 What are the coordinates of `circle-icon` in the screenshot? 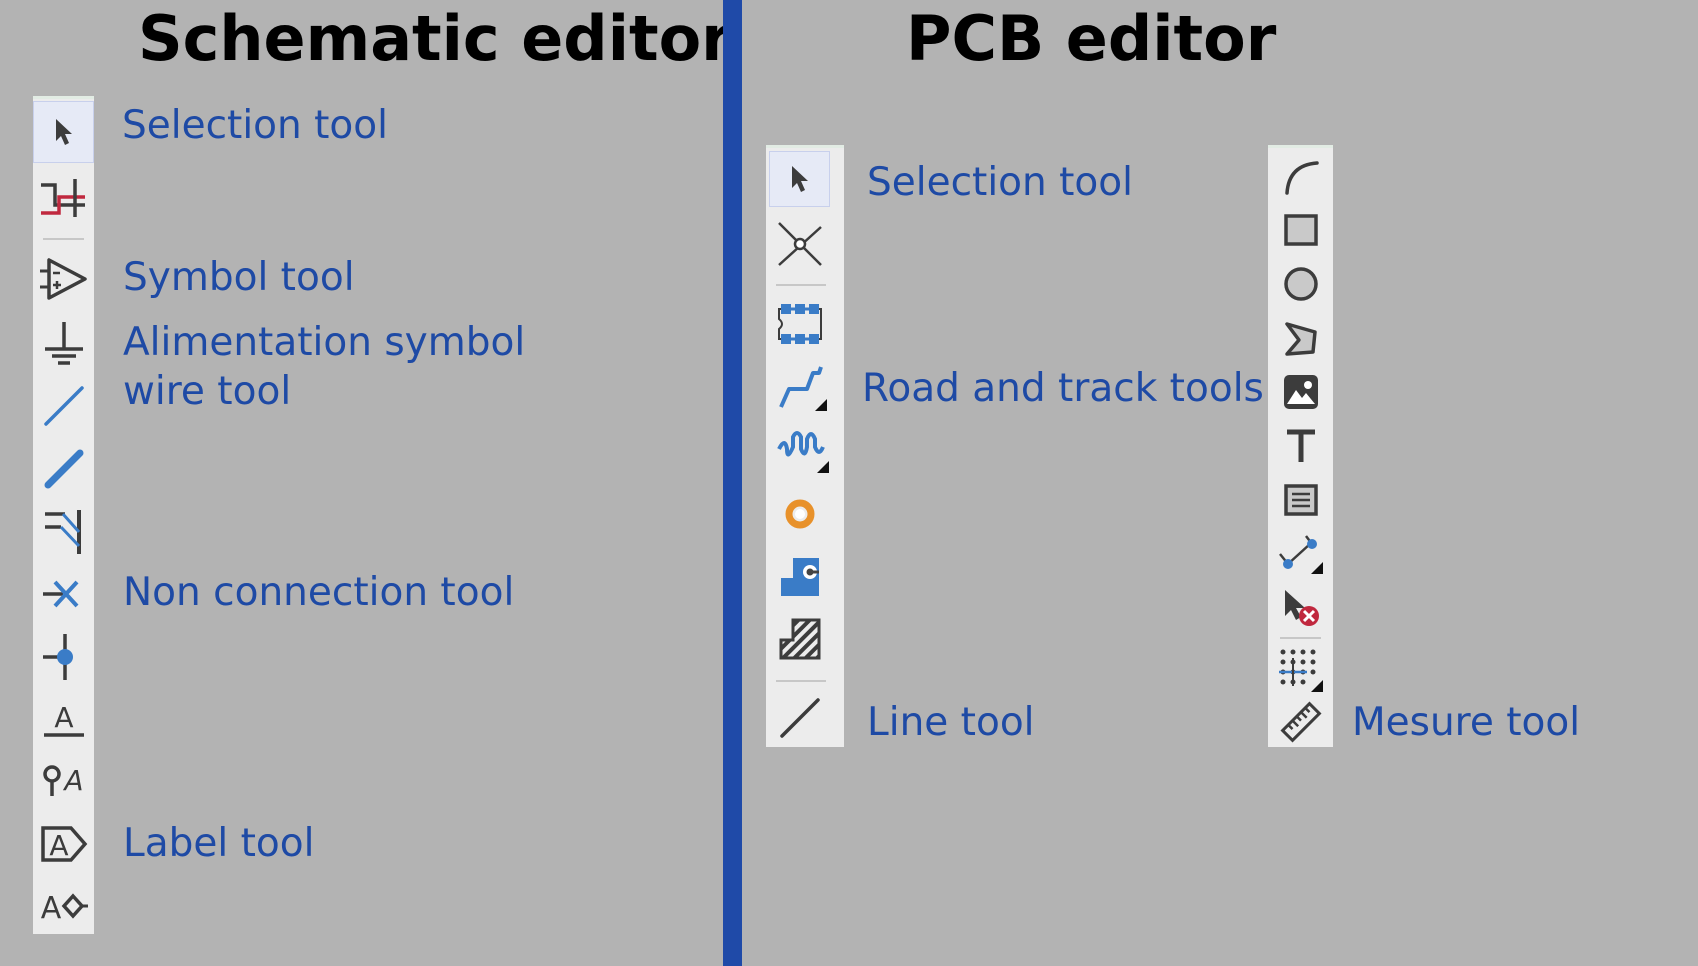 It's located at (1300, 284).